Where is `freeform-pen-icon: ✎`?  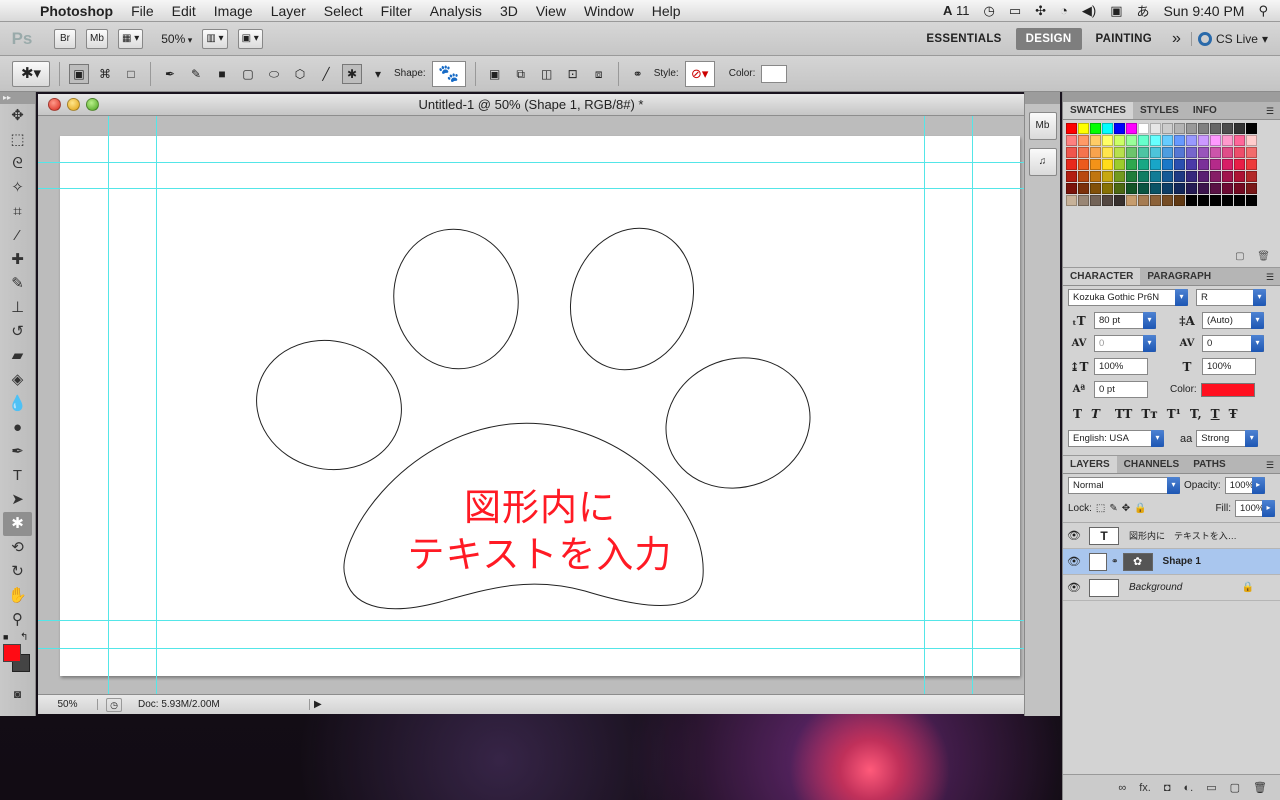
freeform-pen-icon: ✎ is located at coordinates (196, 74).